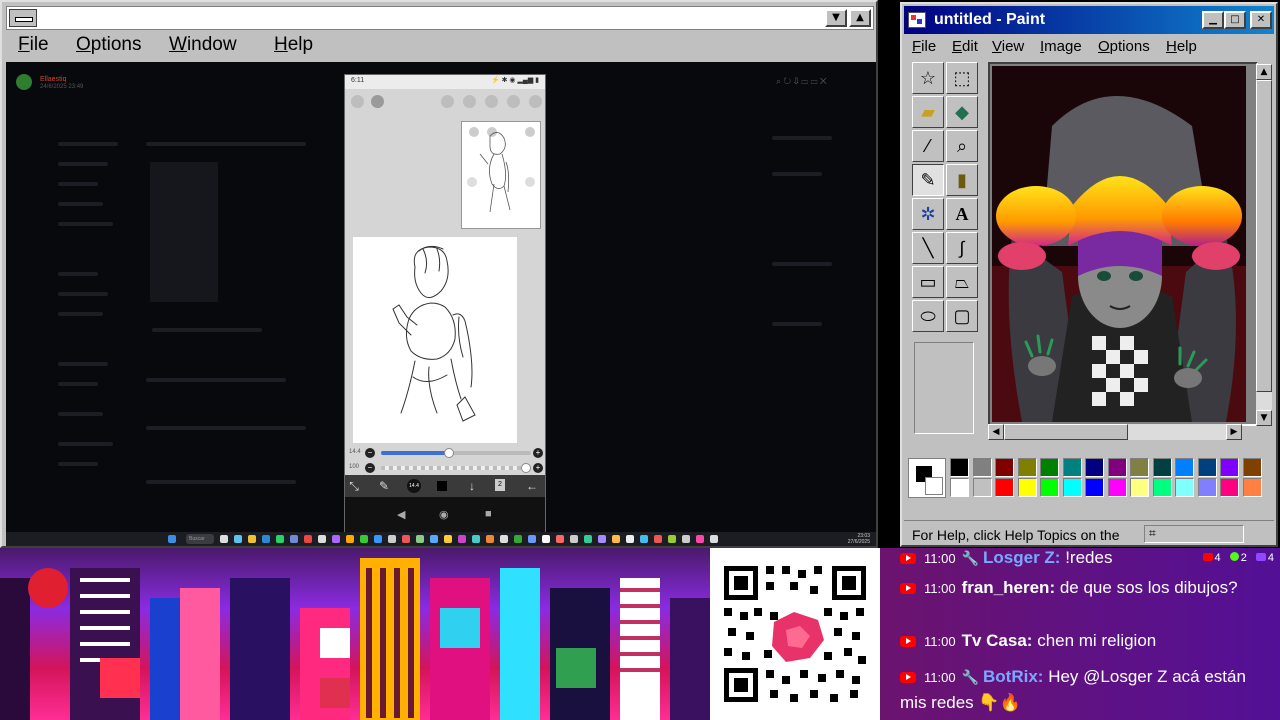 Image resolution: width=1280 pixels, height=720 pixels. Describe the element at coordinates (447, 101) in the screenshot. I see `layers-icon` at that location.